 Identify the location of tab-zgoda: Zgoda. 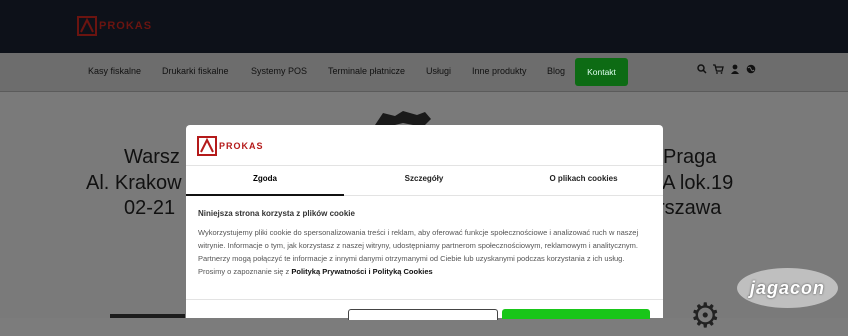
(265, 178).